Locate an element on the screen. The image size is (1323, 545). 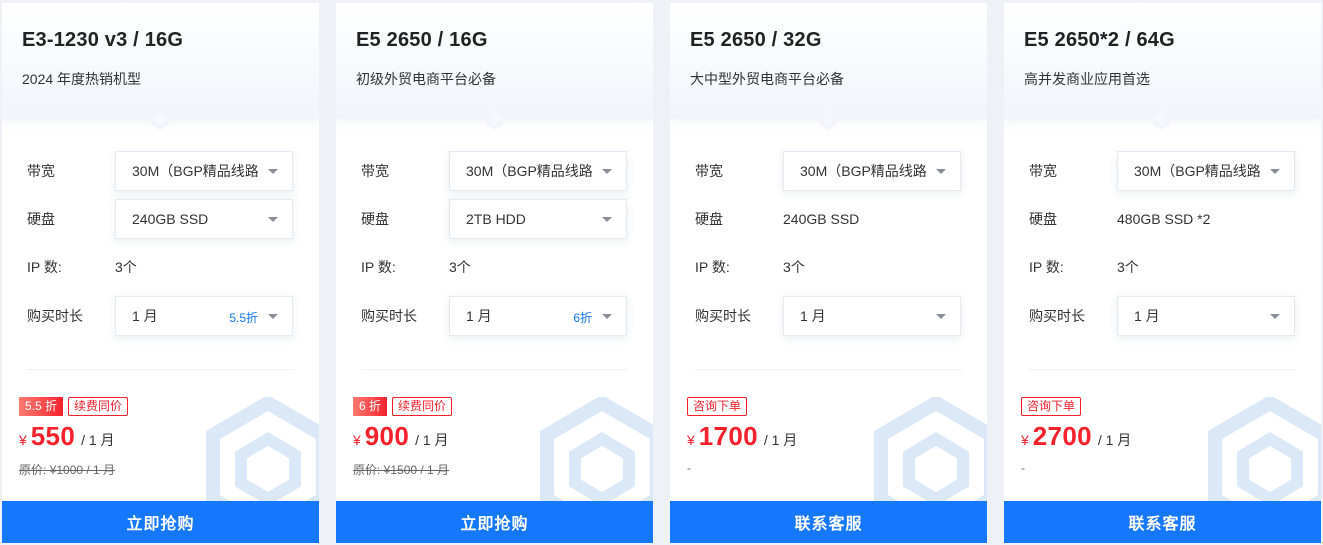
price-amount: 900 is located at coordinates (387, 436).